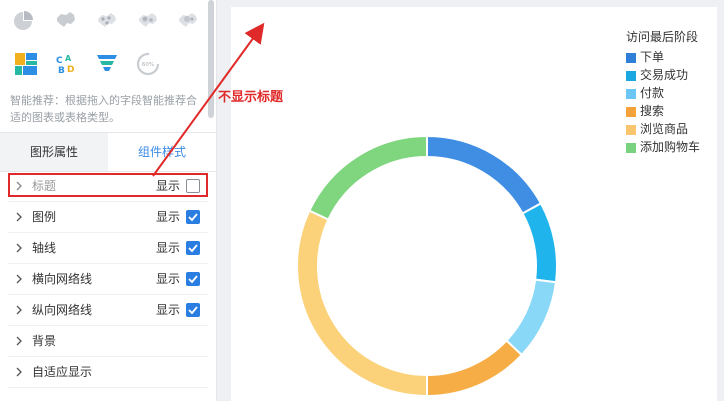  Describe the element at coordinates (670, 147) in the screenshot. I see `legend-label: 添加购物车` at that location.